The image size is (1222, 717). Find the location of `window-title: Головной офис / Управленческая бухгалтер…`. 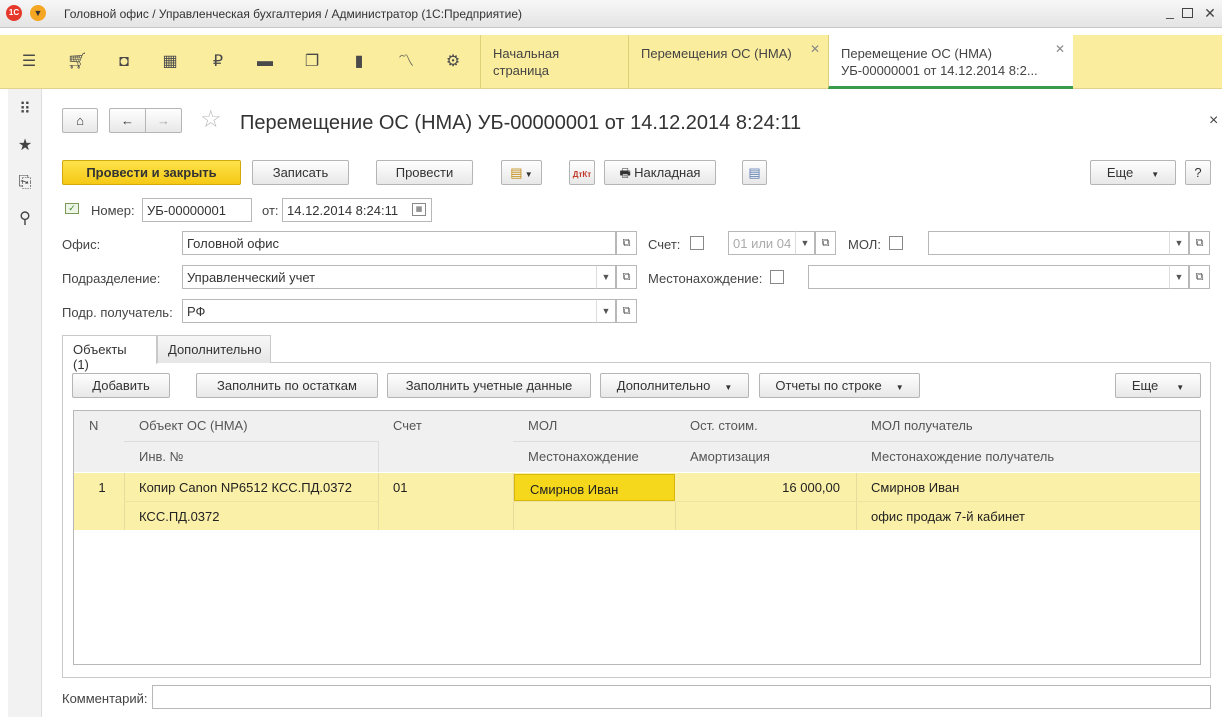

window-title: Головной офис / Управленческая бухгалтер… is located at coordinates (293, 14).